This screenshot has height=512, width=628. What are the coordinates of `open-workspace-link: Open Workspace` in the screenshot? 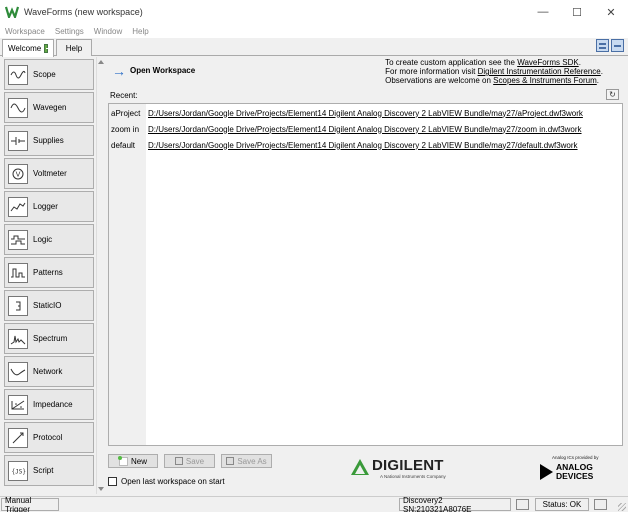 It's located at (162, 70).